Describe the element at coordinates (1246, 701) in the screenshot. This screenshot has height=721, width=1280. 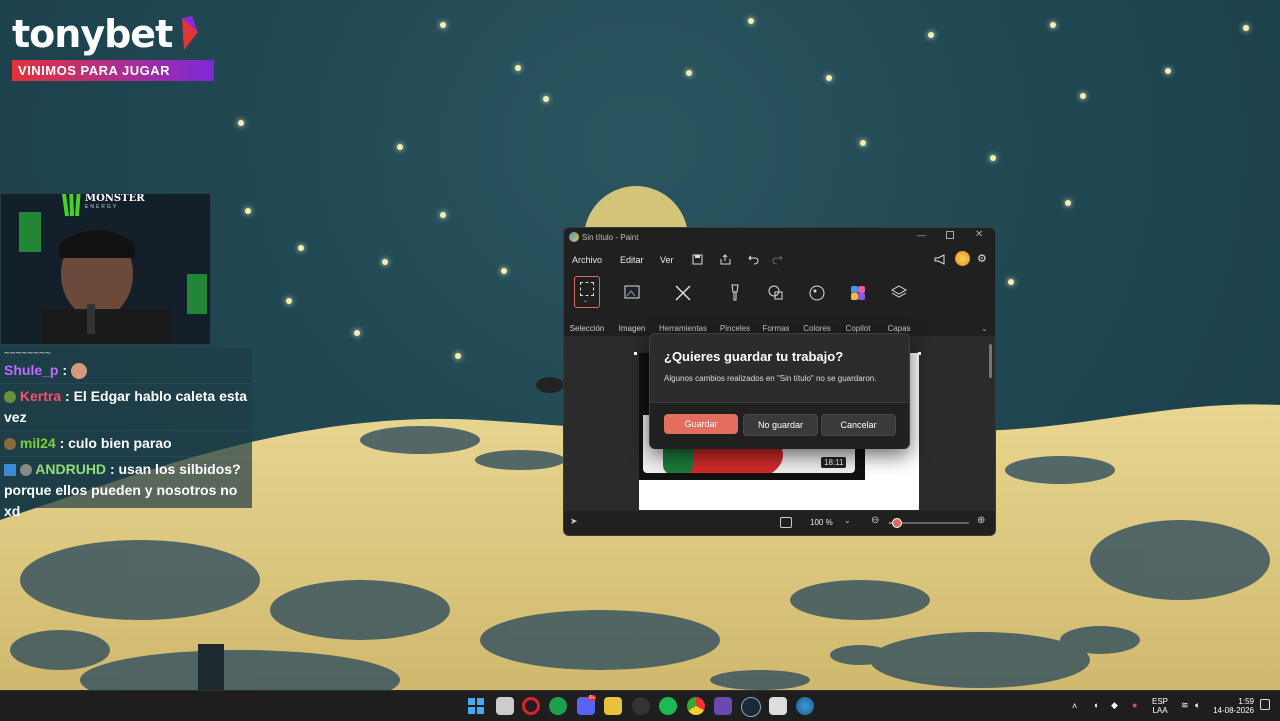
I see `clock-time: 1:59` at that location.